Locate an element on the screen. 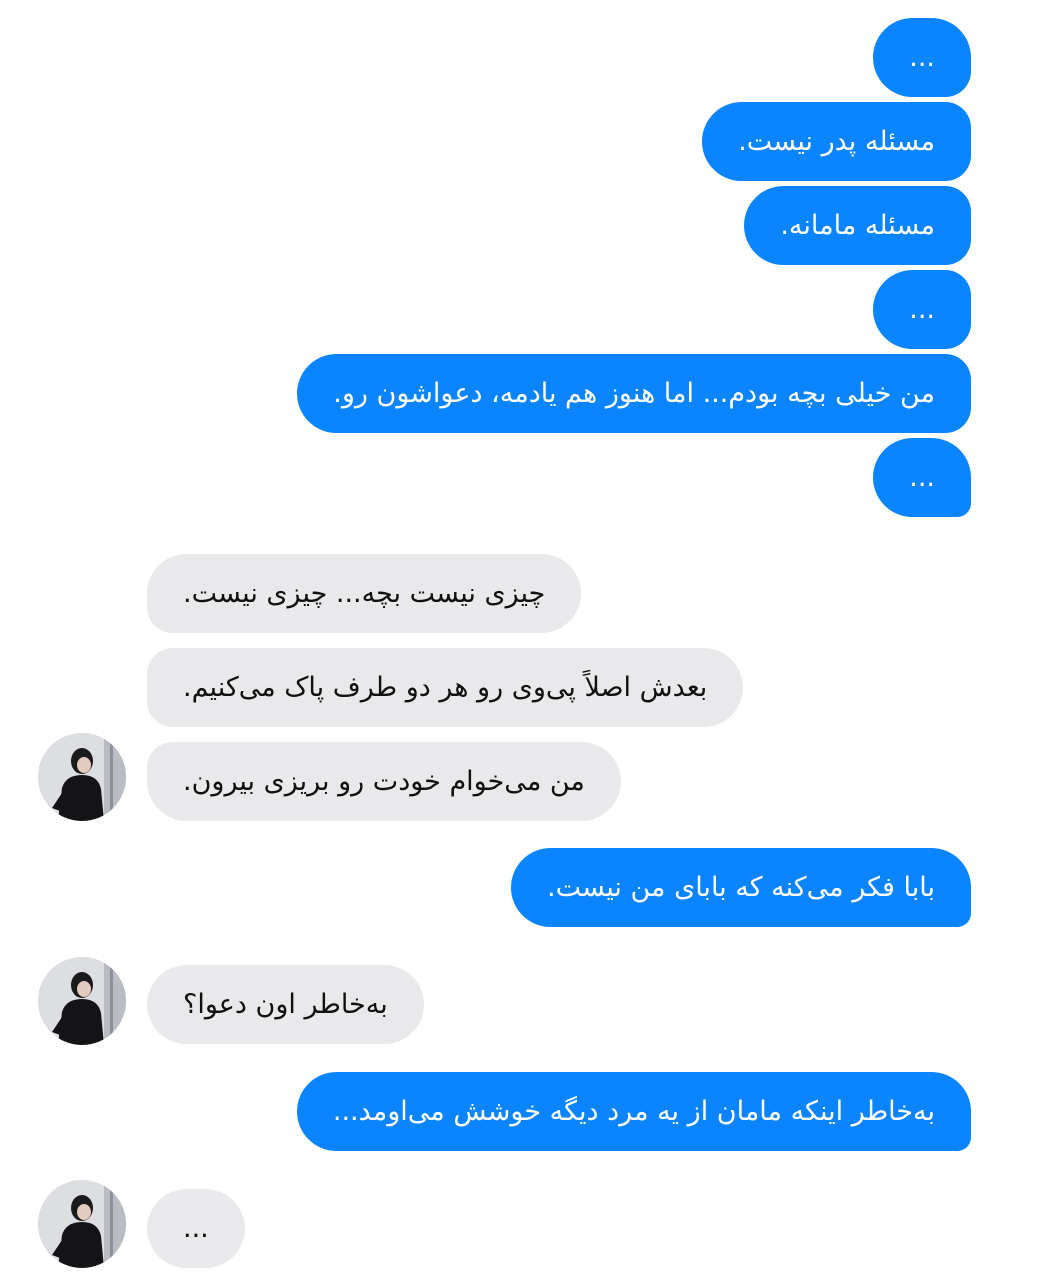 The width and height of the screenshot is (1042, 1280). incoming-message: من می‌خوام خودت رو بریزی بیرون. is located at coordinates (384, 781).